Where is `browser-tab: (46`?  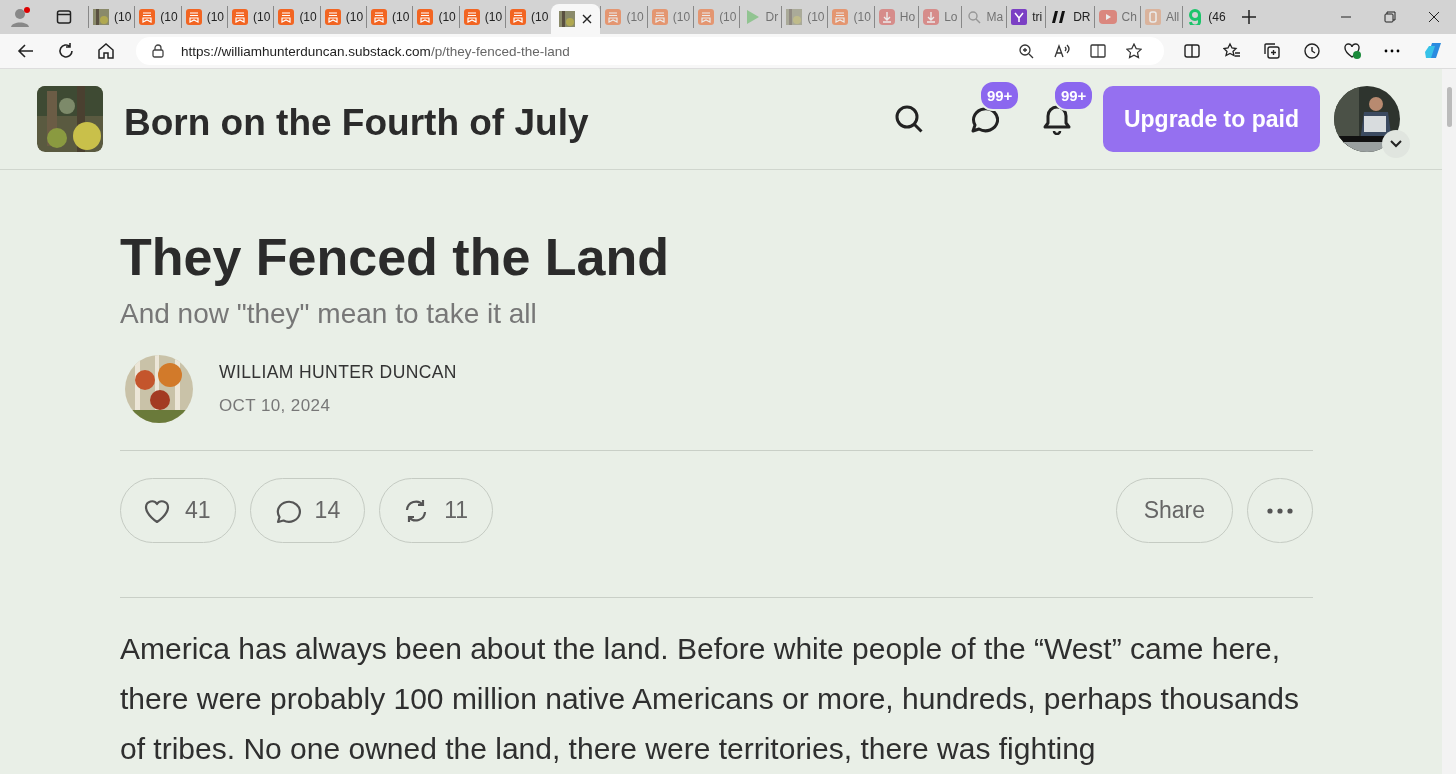 browser-tab: (46 is located at coordinates (1205, 17).